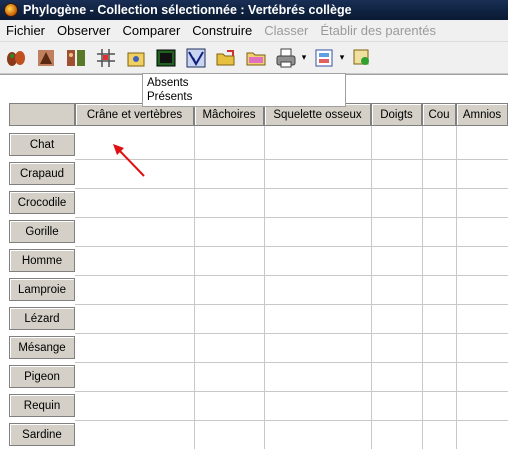 The image size is (508, 475). Describe the element at coordinates (42, 144) in the screenshot. I see `row-header-chat: Chat` at that location.